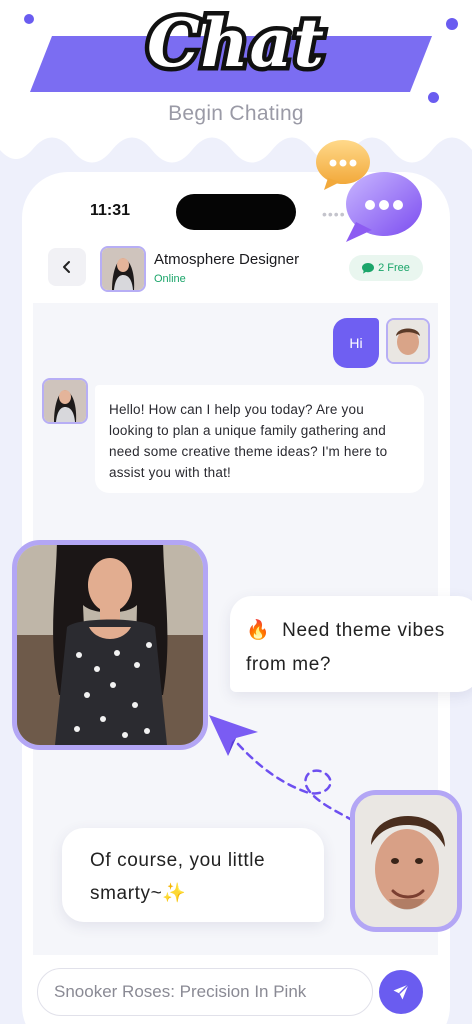 Image resolution: width=472 pixels, height=1024 pixels. I want to click on floating-bubble-smarty: Of course, you little smarty~✨, so click(193, 875).